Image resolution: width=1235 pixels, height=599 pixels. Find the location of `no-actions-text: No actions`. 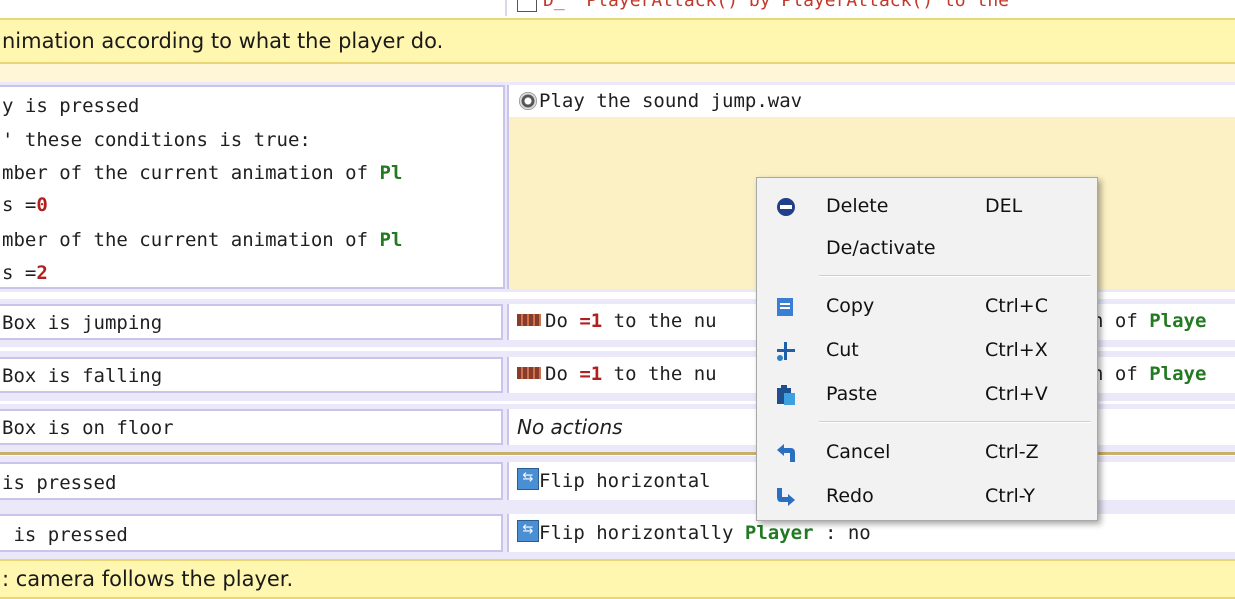

no-actions-text: No actions is located at coordinates (570, 427).